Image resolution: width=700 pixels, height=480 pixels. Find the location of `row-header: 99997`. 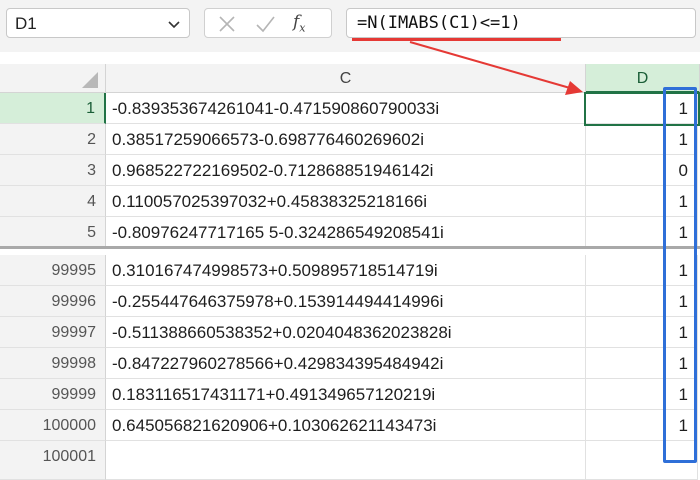

row-header: 99997 is located at coordinates (53, 332).